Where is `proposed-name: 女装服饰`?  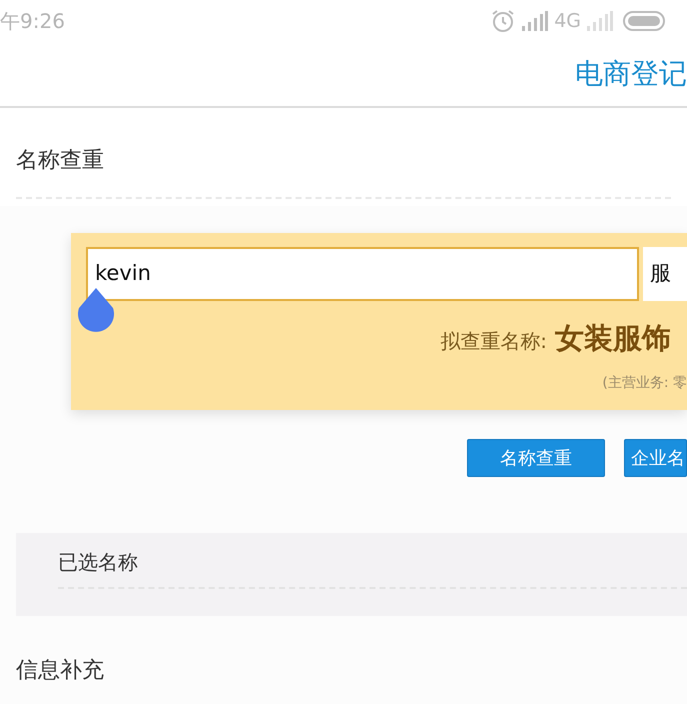
proposed-name: 女装服饰 is located at coordinates (613, 338).